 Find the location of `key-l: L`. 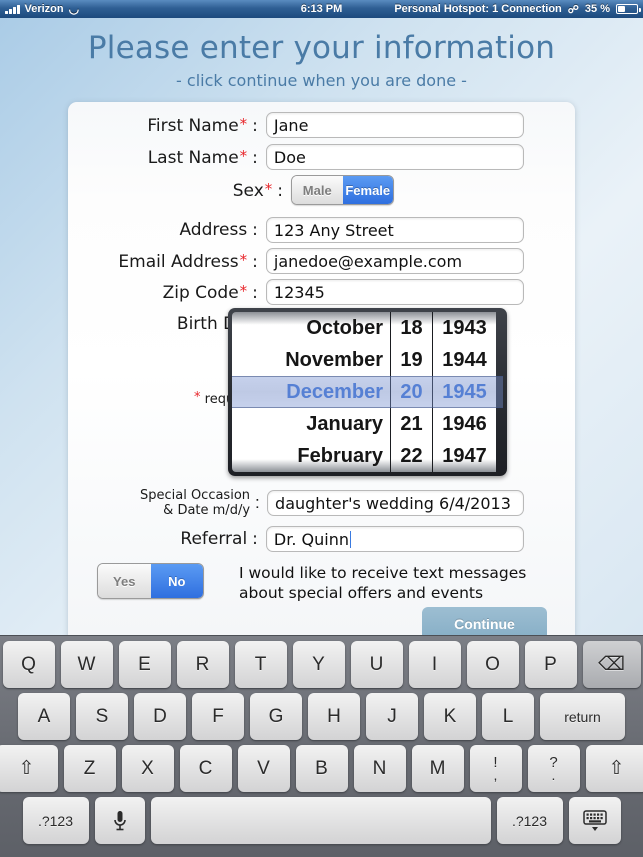

key-l: L is located at coordinates (508, 716).